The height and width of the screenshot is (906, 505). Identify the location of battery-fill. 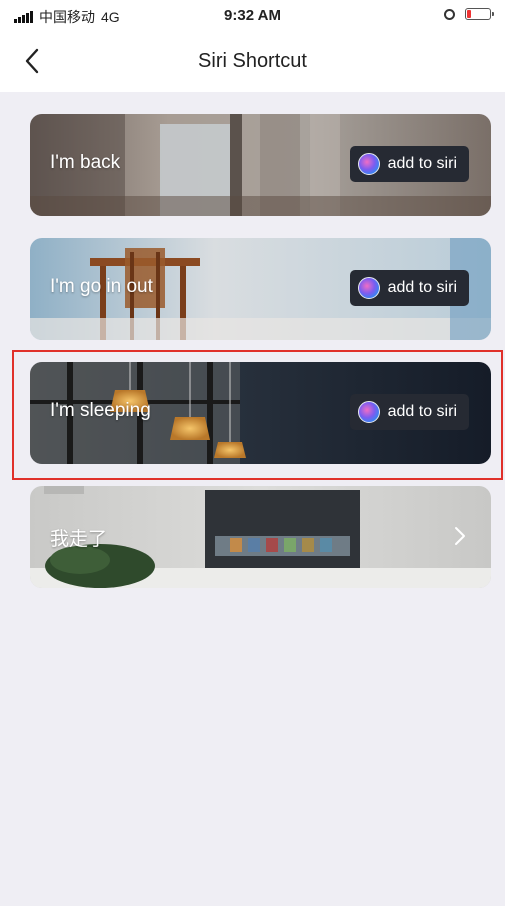
(469, 14).